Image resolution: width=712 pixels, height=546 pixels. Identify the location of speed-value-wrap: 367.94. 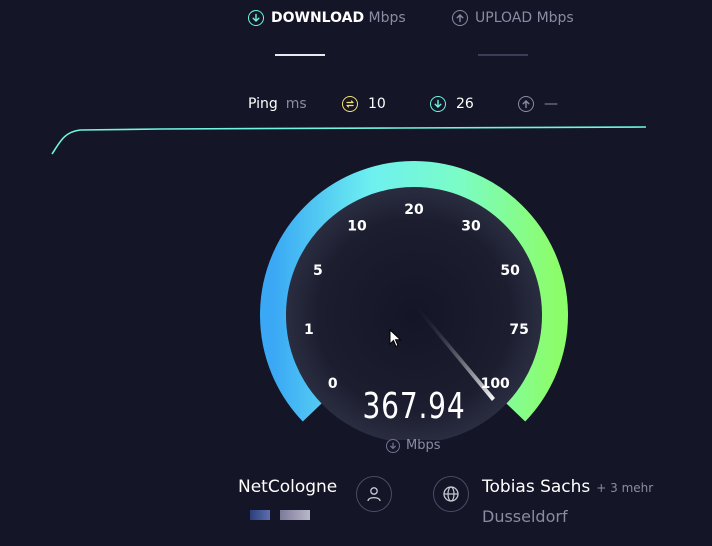
(414, 406).